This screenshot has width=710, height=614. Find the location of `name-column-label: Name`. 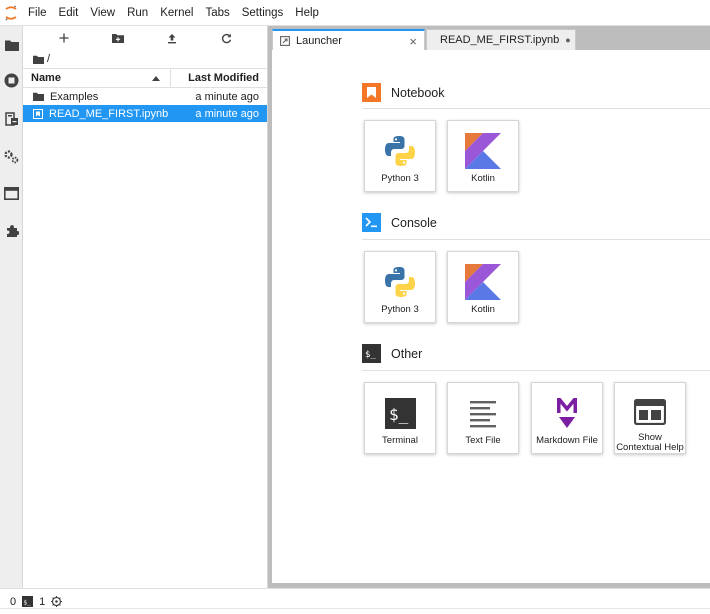

name-column-label: Name is located at coordinates (46, 78).